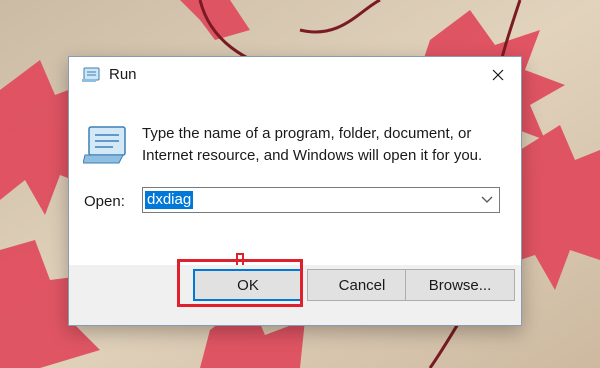 This screenshot has width=600, height=368. I want to click on open-input-value: dxdiag, so click(169, 200).